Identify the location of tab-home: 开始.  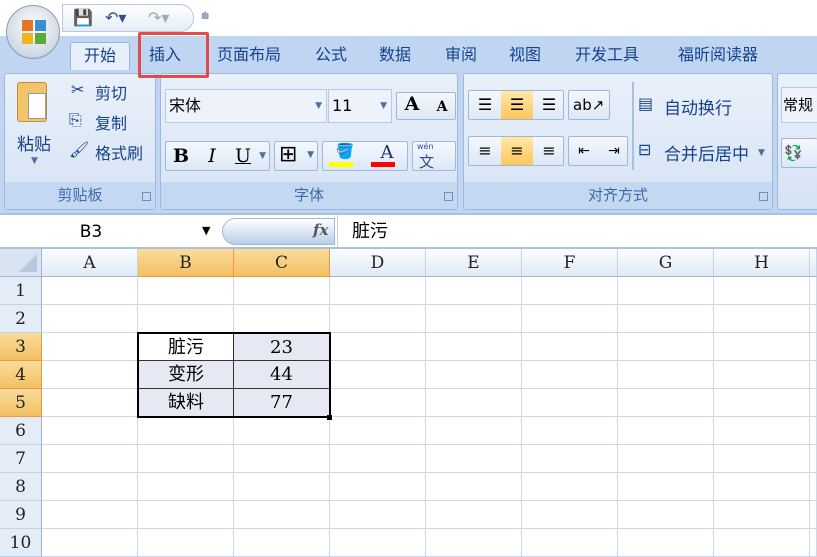
(100, 56).